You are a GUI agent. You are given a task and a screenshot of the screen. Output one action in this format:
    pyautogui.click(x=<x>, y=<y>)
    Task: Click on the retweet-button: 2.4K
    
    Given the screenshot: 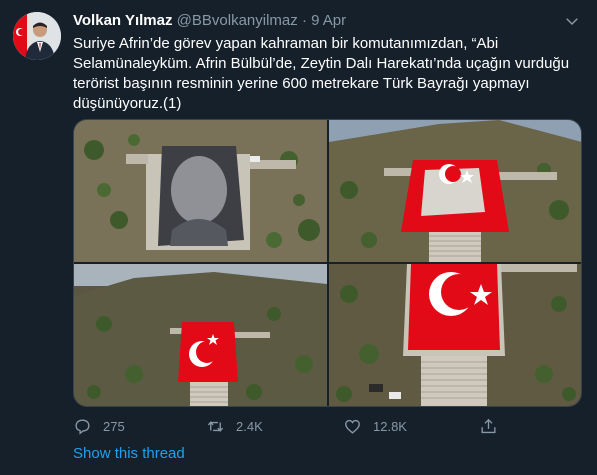 What is the action you would take?
    pyautogui.click(x=234, y=426)
    